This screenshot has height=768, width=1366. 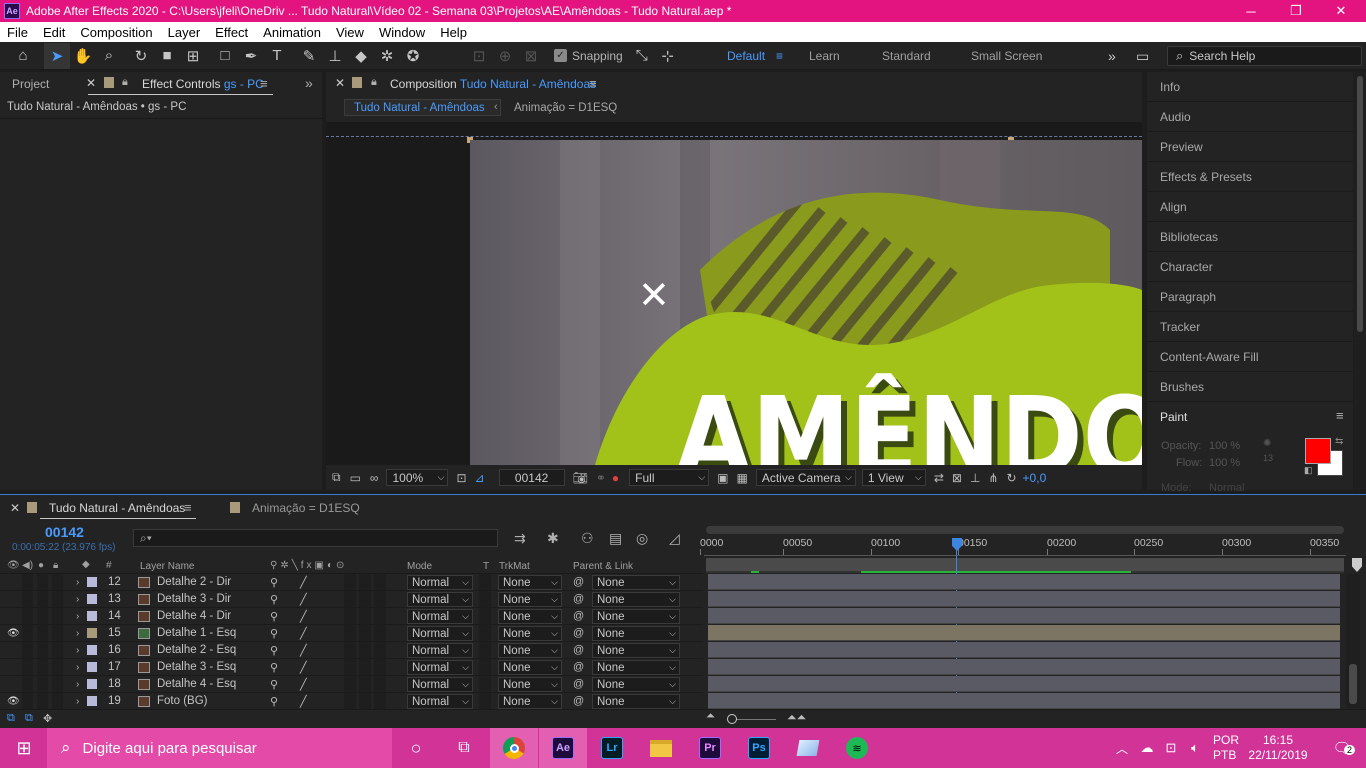 I want to click on solo-header-icon: ●, so click(x=41, y=565).